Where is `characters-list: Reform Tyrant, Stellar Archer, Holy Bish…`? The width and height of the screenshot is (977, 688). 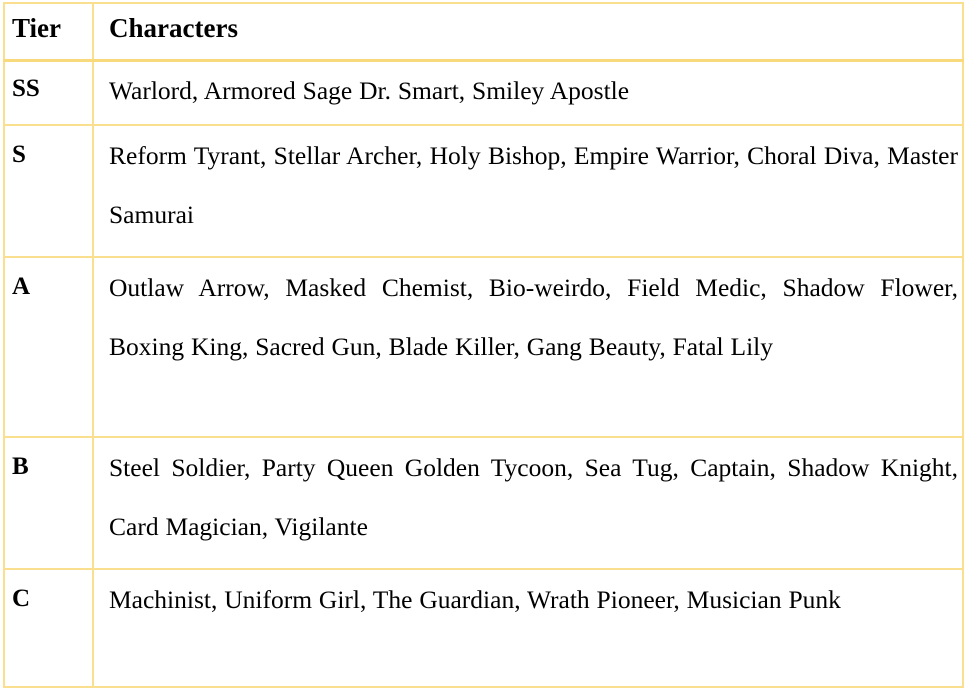
characters-list: Reform Tyrant, Stellar Archer, Holy Bish… is located at coordinates (533, 185).